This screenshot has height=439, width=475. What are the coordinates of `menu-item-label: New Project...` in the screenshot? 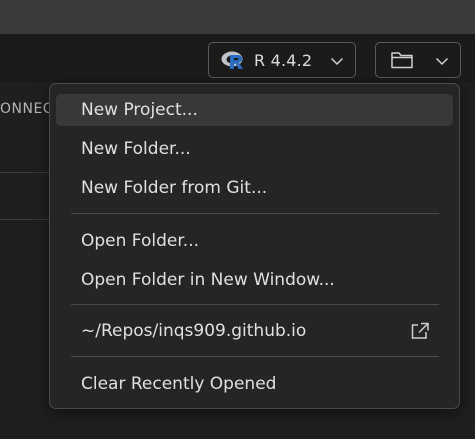 It's located at (139, 110).